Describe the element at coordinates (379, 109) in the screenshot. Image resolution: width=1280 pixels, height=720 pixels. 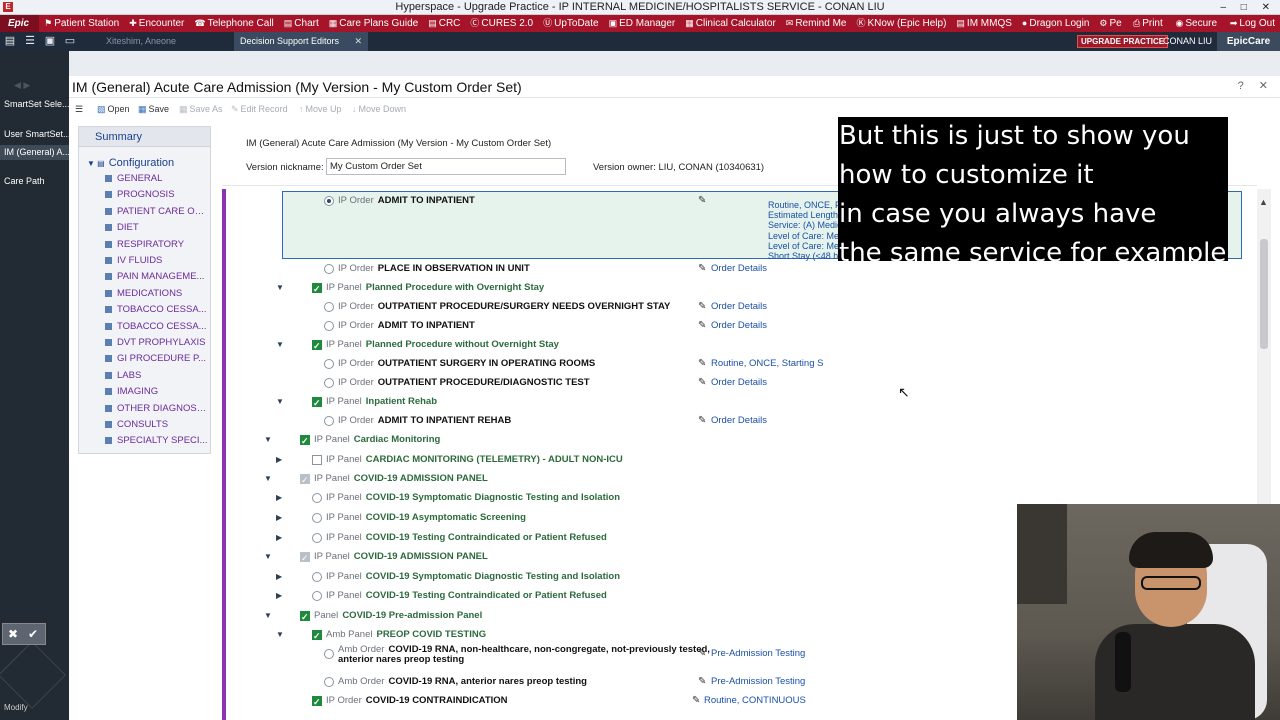
I see `move-down-button: ↓ Move Down` at that location.